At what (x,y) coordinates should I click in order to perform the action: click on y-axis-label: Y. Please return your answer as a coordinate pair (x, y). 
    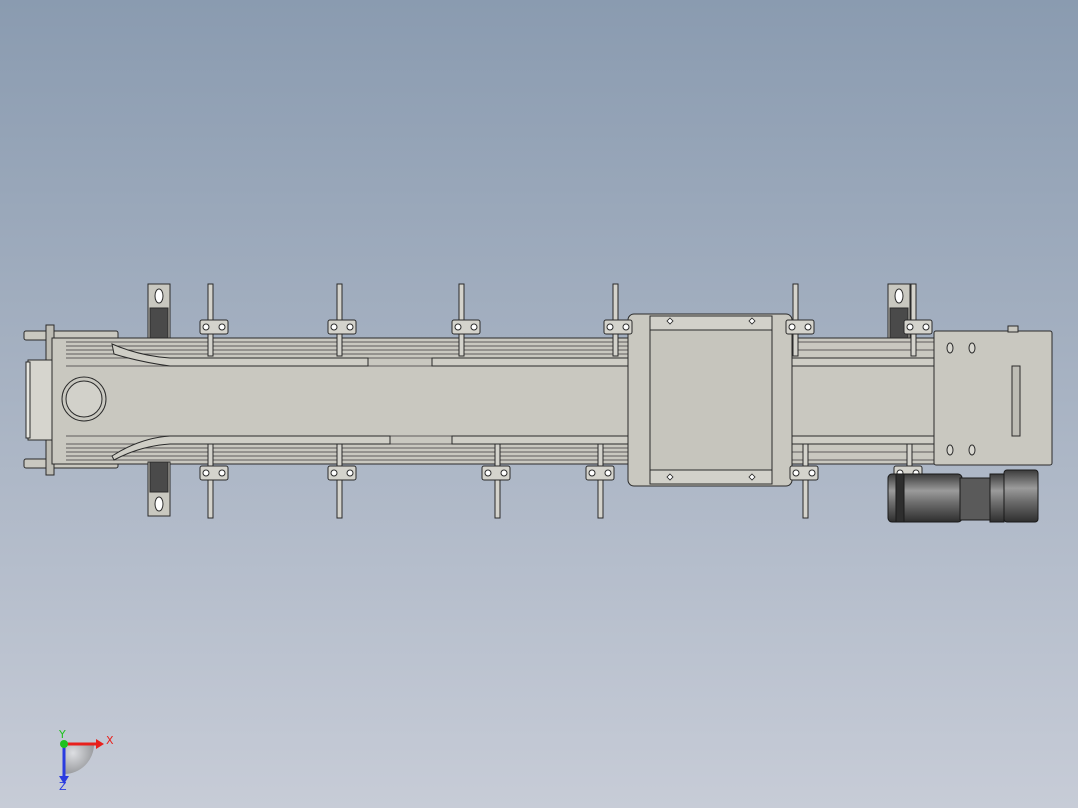
    Looking at the image, I should click on (62, 734).